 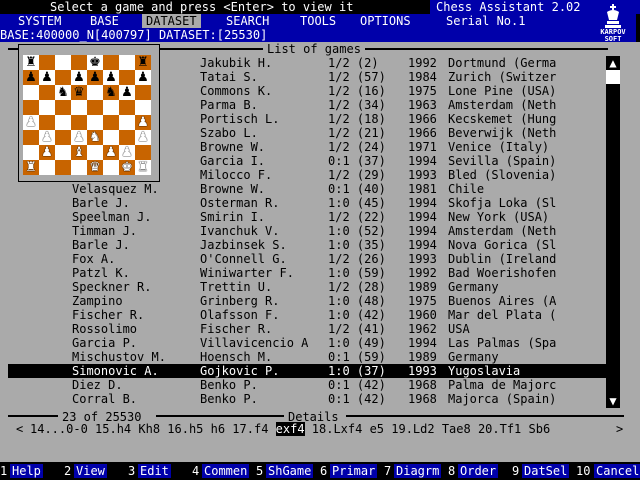 I want to click on black-rook-icon: ♜, so click(x=143, y=62).